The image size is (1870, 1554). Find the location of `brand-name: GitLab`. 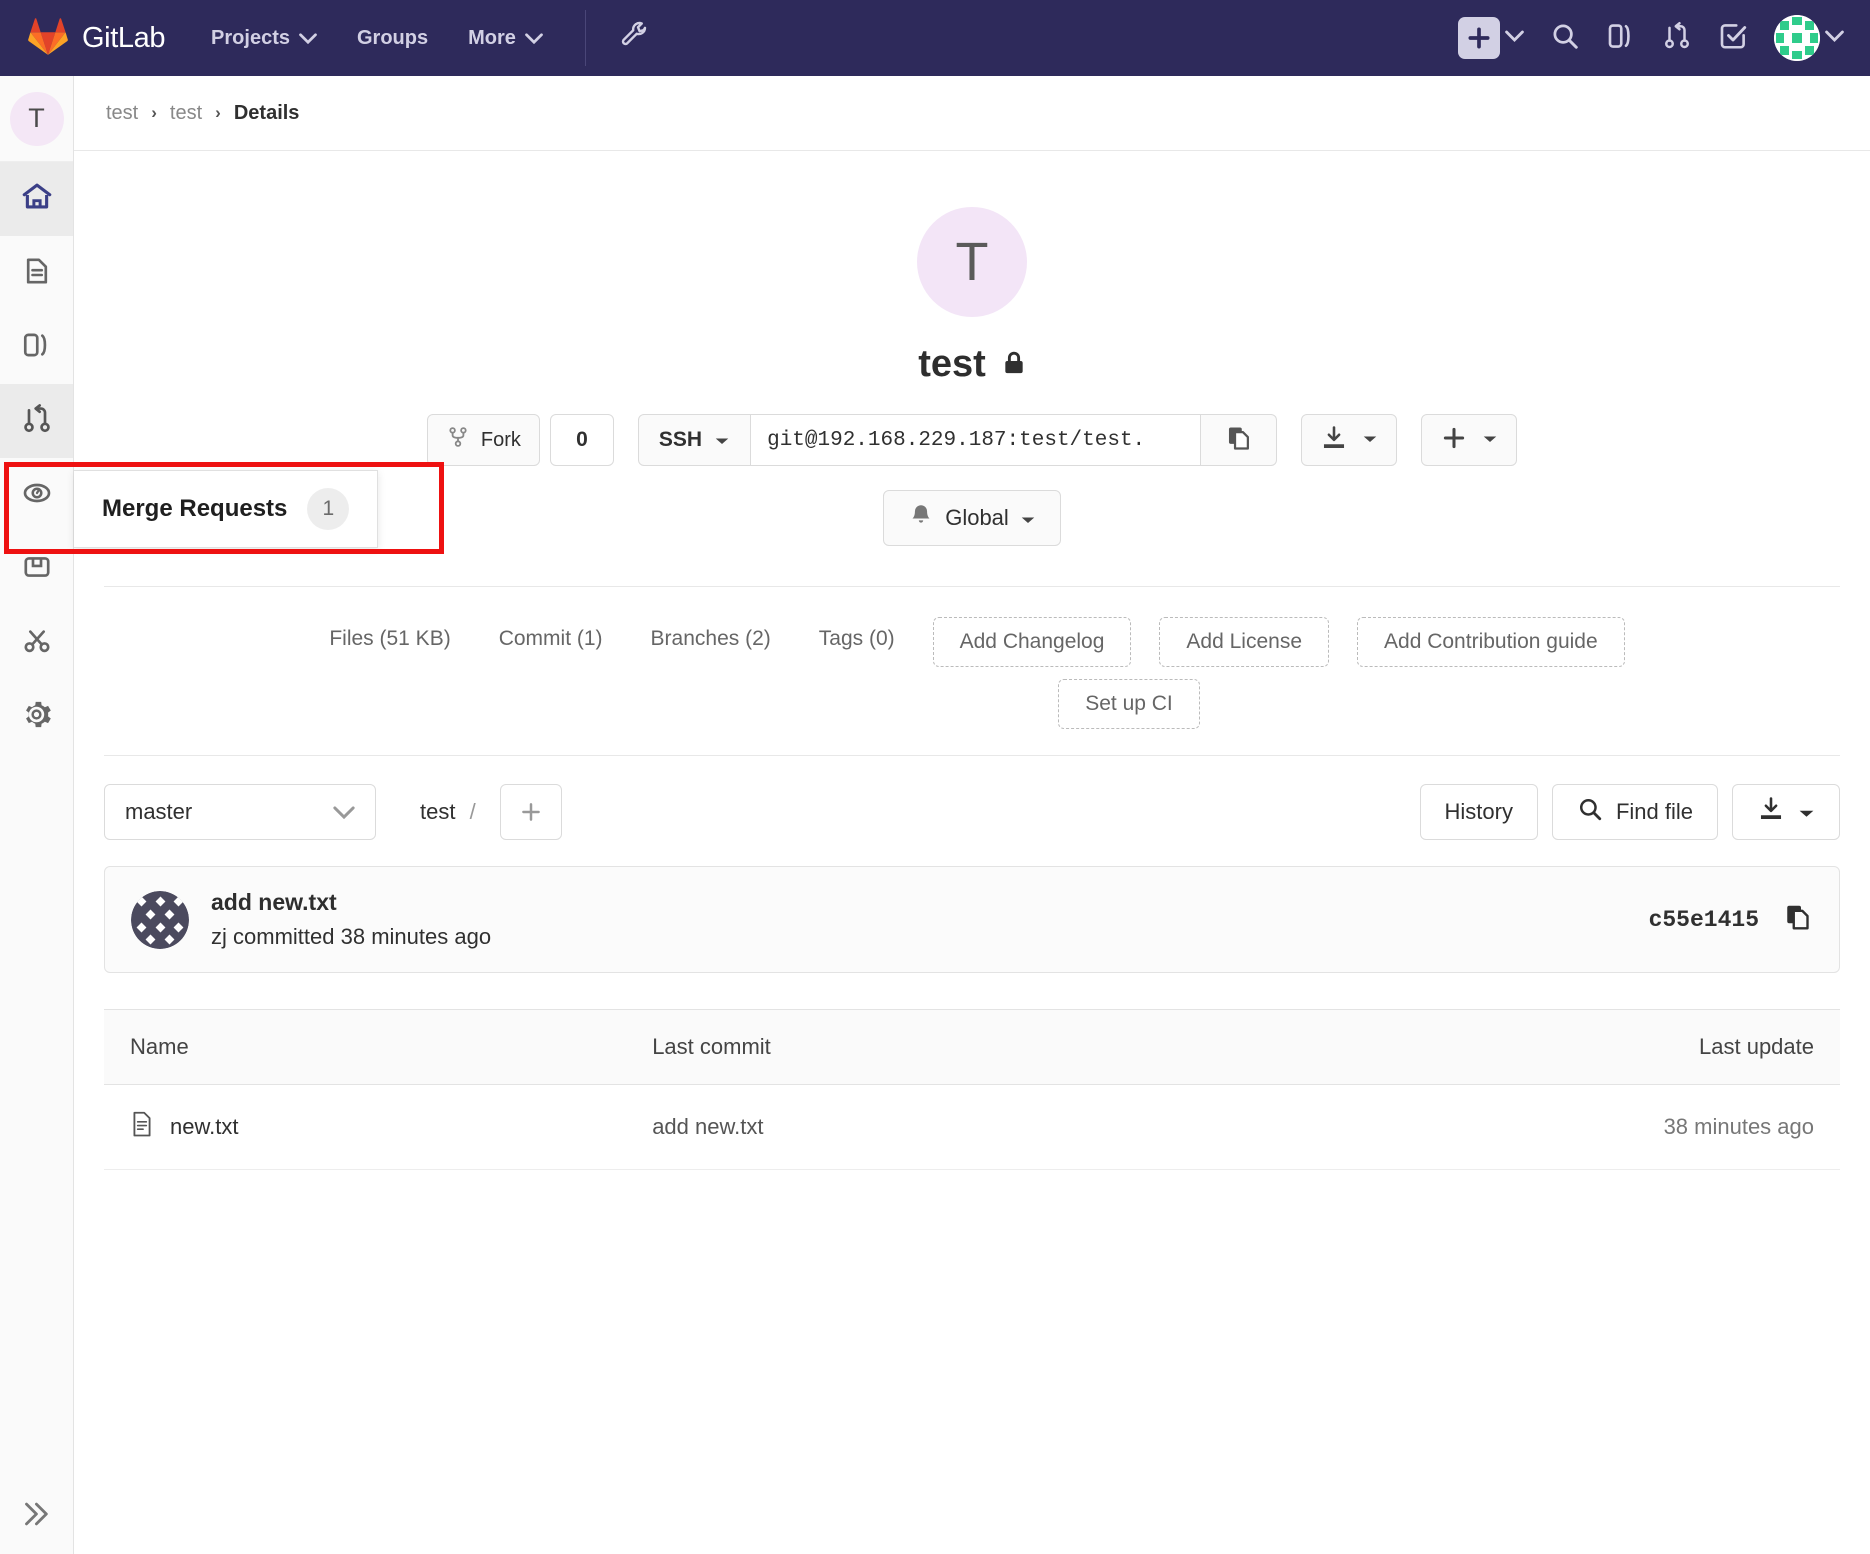

brand-name: GitLab is located at coordinates (124, 37).